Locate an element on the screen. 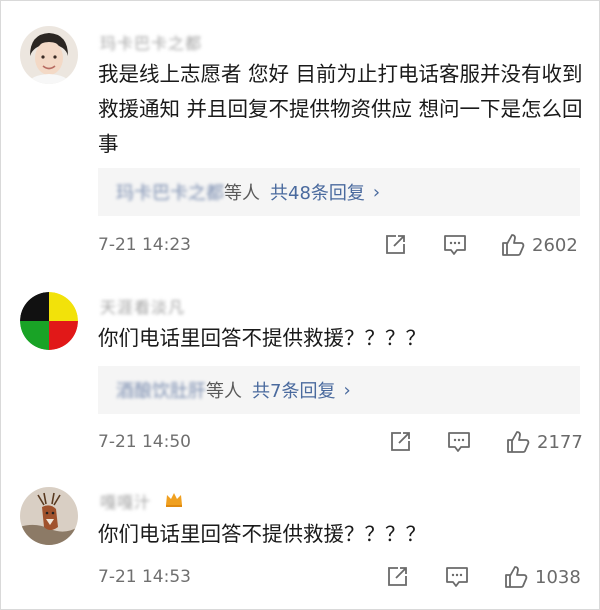 The height and width of the screenshot is (610, 600). timestamp: 7-21 14:53 is located at coordinates (144, 577).